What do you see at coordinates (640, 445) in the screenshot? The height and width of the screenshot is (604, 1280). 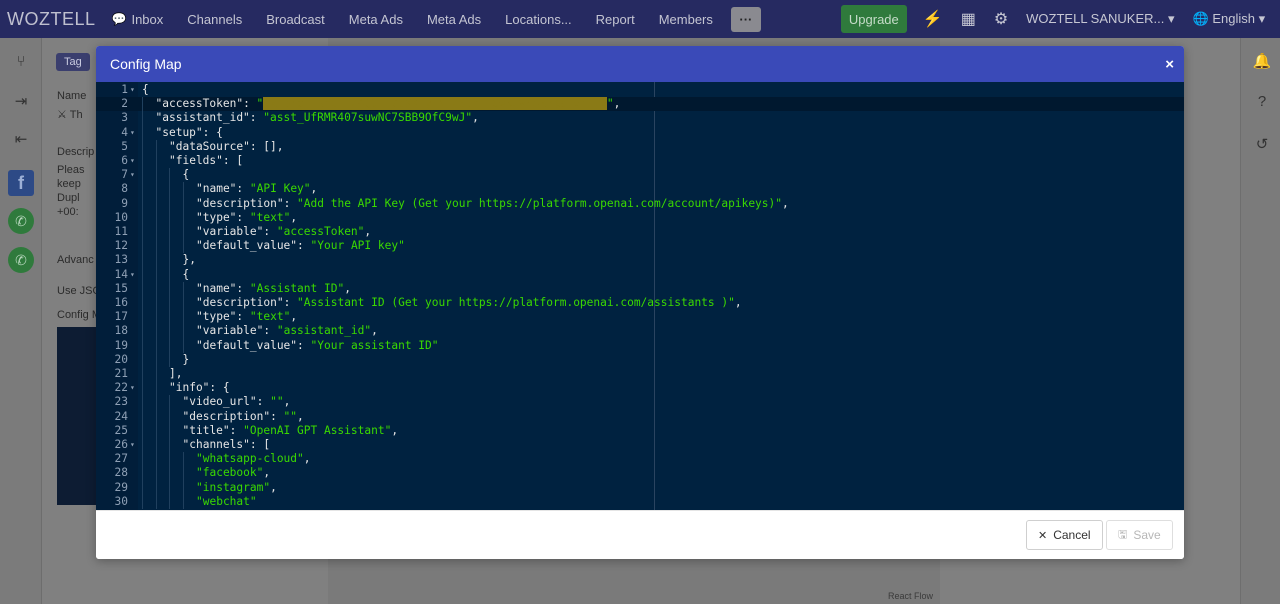 I see `code-line: 26 ▾ "channels": [` at bounding box center [640, 445].